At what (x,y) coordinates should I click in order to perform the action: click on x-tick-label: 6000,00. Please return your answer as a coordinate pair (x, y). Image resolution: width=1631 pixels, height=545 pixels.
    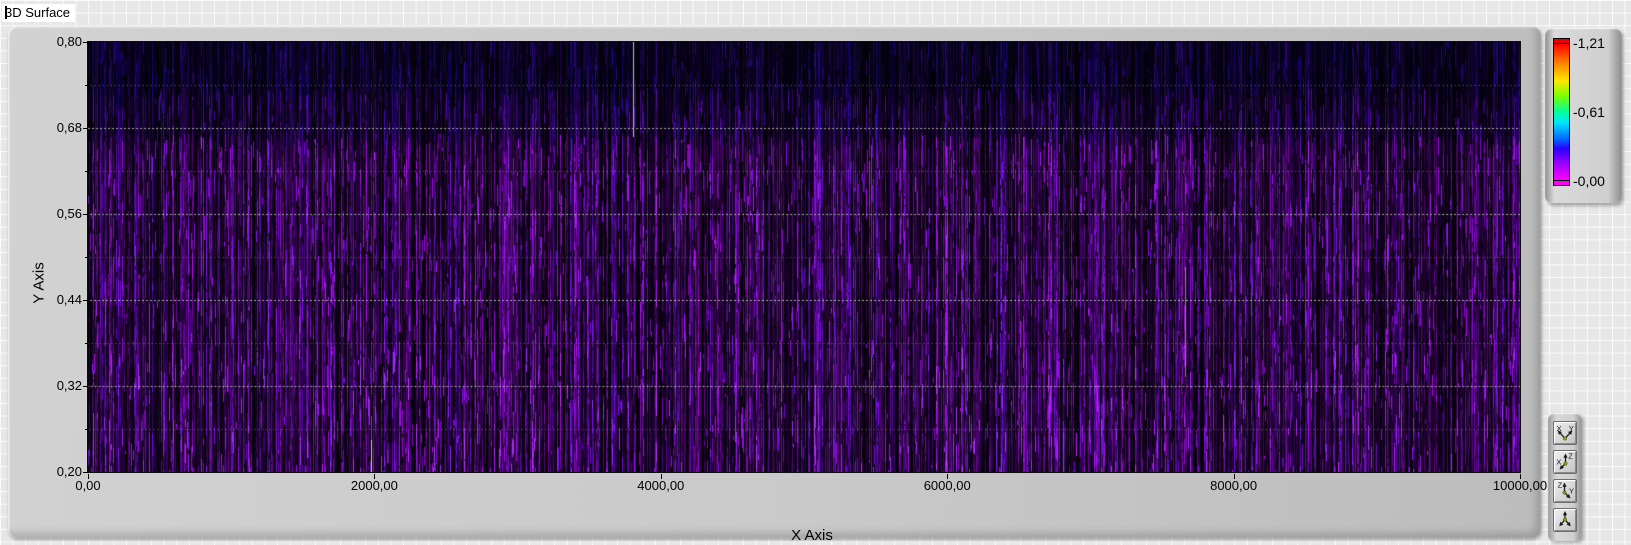
    Looking at the image, I should click on (947, 485).